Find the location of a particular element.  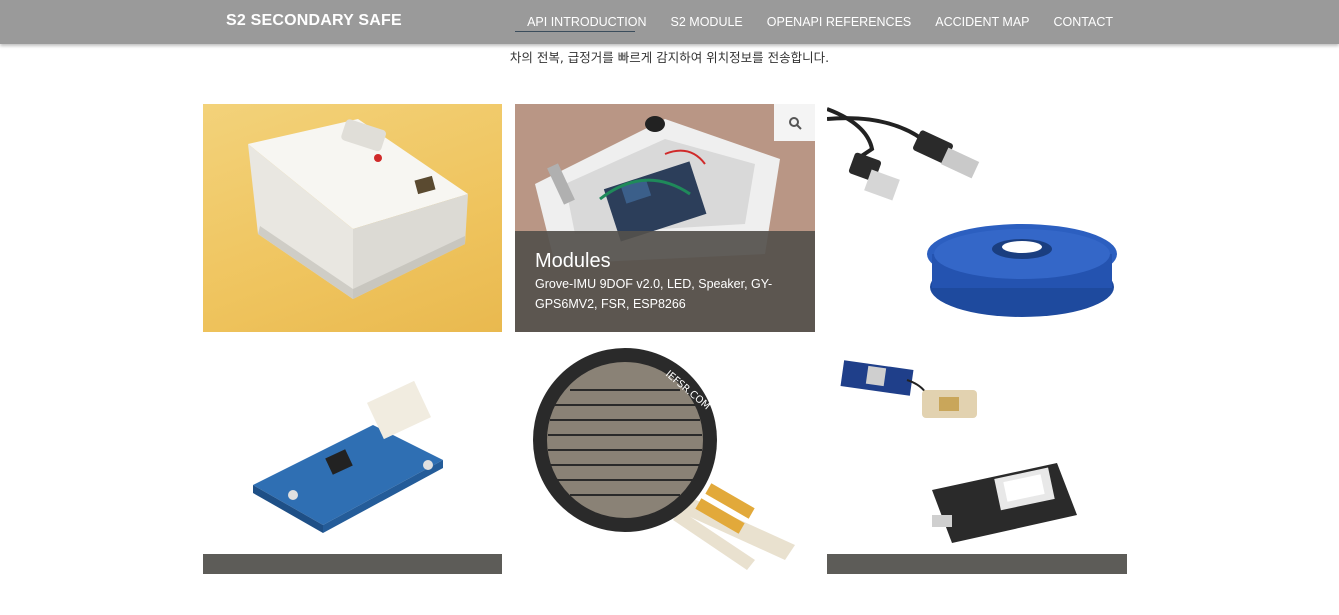

cable-spool-image is located at coordinates (972, 212).